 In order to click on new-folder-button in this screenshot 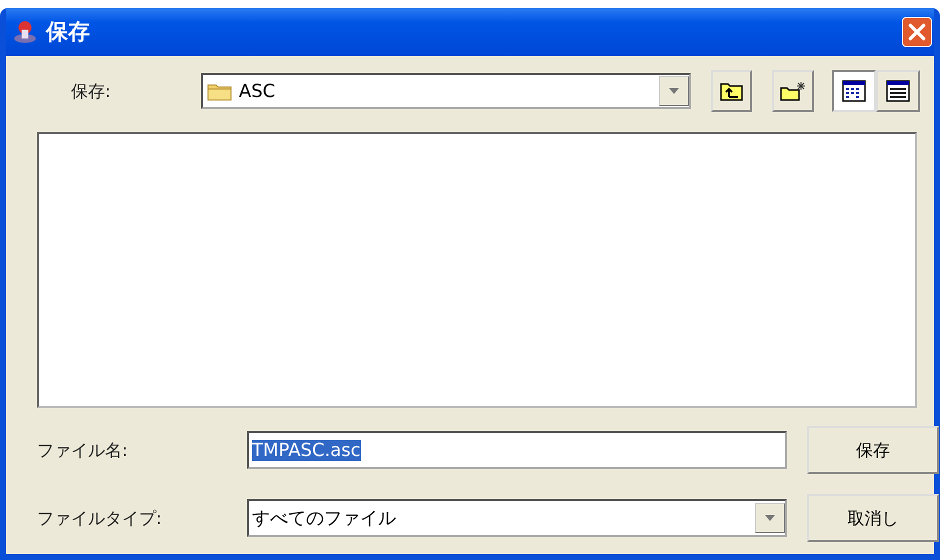, I will do `click(793, 91)`.